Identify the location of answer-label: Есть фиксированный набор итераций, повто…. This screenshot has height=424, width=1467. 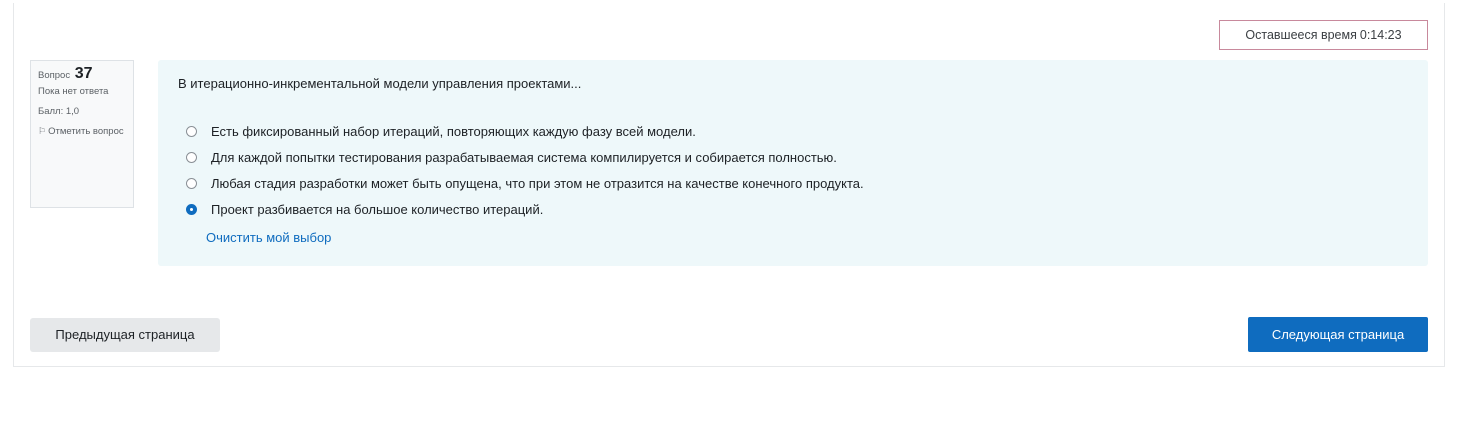
(453, 131).